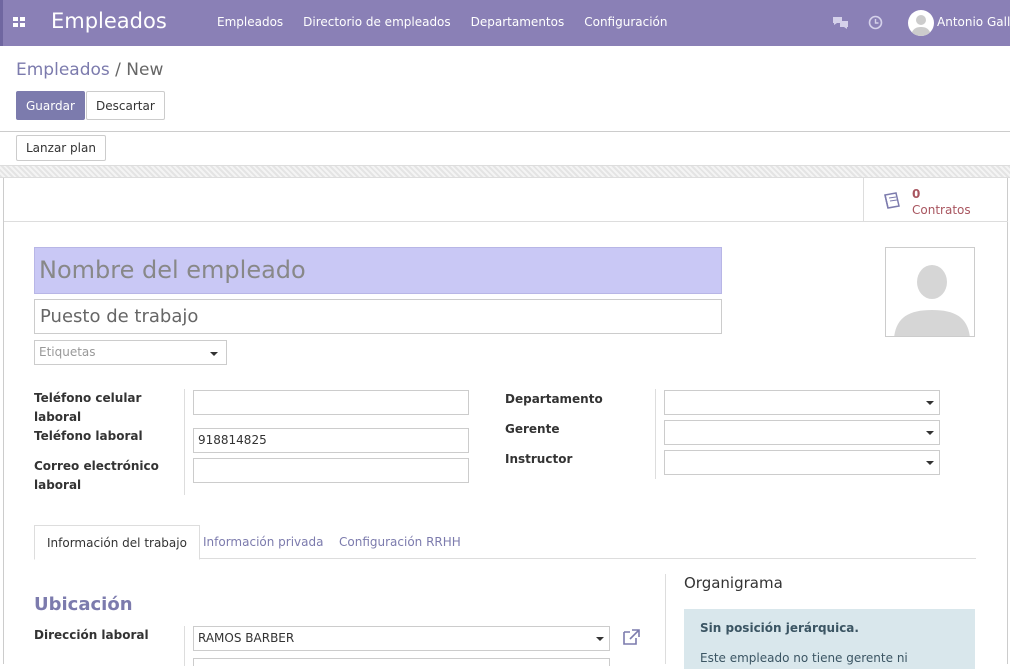 This screenshot has width=1010, height=669. What do you see at coordinates (779, 628) in the screenshot?
I see `org-chart-alert-title: Sin posición jerárquica.` at bounding box center [779, 628].